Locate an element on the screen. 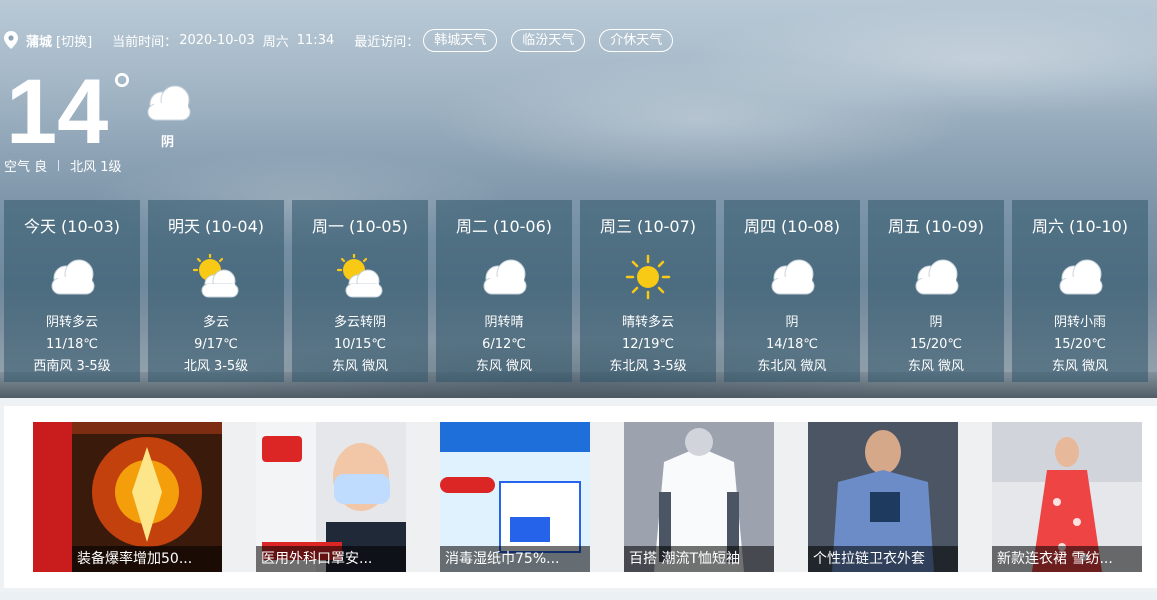 The height and width of the screenshot is (600, 1157). forecast-date: 今天 (10-03) is located at coordinates (72, 226).